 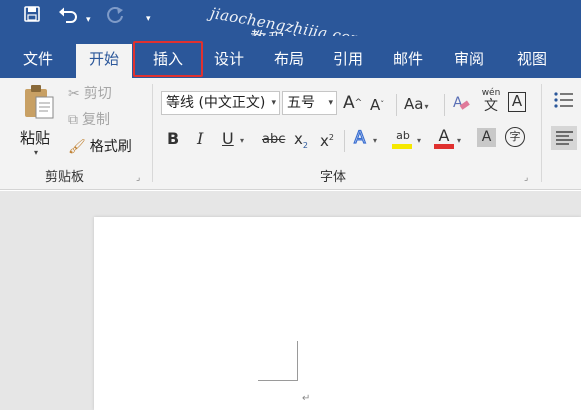 What do you see at coordinates (532, 61) in the screenshot?
I see `tab-view: 视图` at bounding box center [532, 61].